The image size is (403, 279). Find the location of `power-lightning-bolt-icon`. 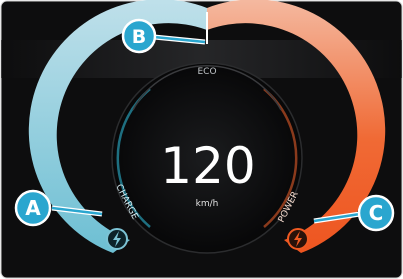

power-lightning-bolt-icon is located at coordinates (298, 239).